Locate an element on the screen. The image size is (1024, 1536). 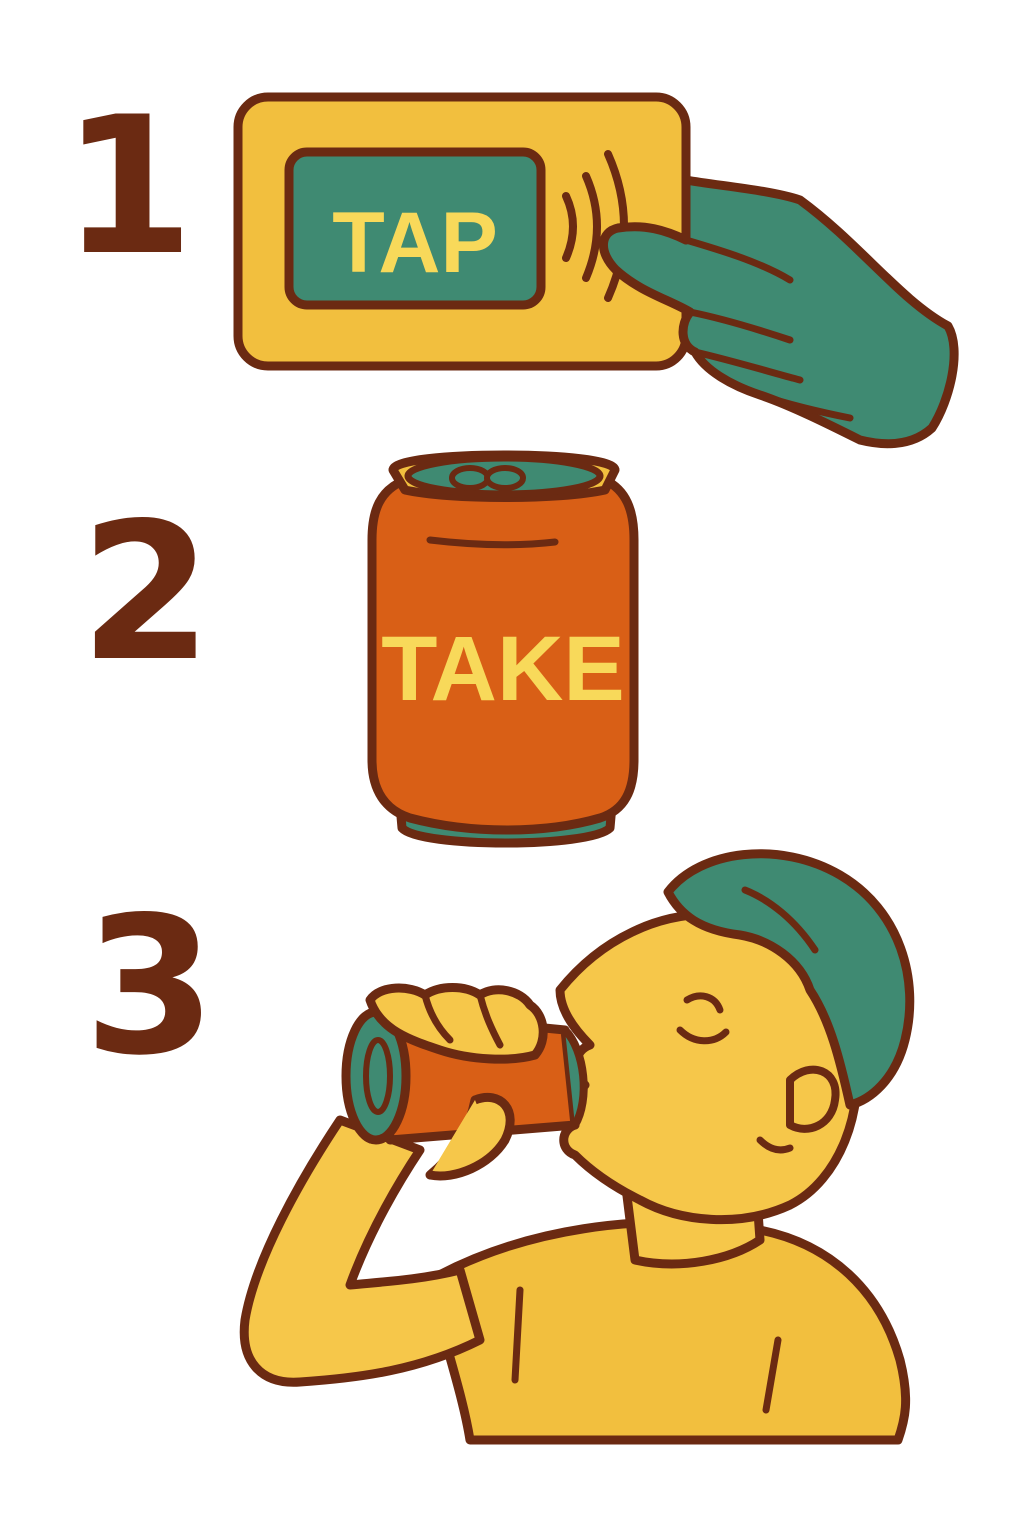
step-3-number: 3 is located at coordinates (150, 986).